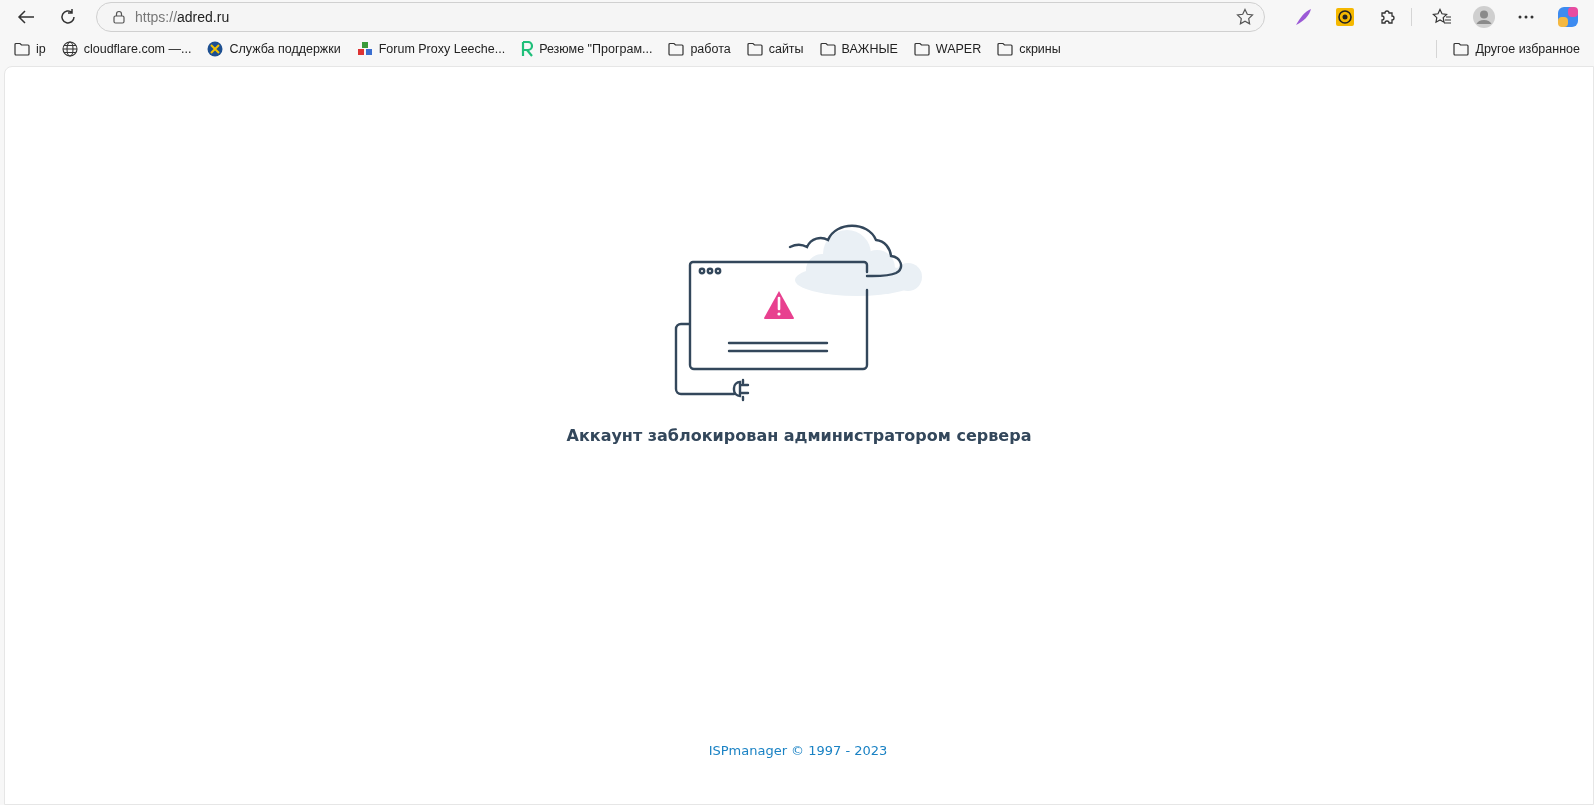 Image resolution: width=1594 pixels, height=805 pixels. Describe the element at coordinates (799, 435) in the screenshot. I see `error-message: Аккаунт заблокирован администратором сервера` at that location.